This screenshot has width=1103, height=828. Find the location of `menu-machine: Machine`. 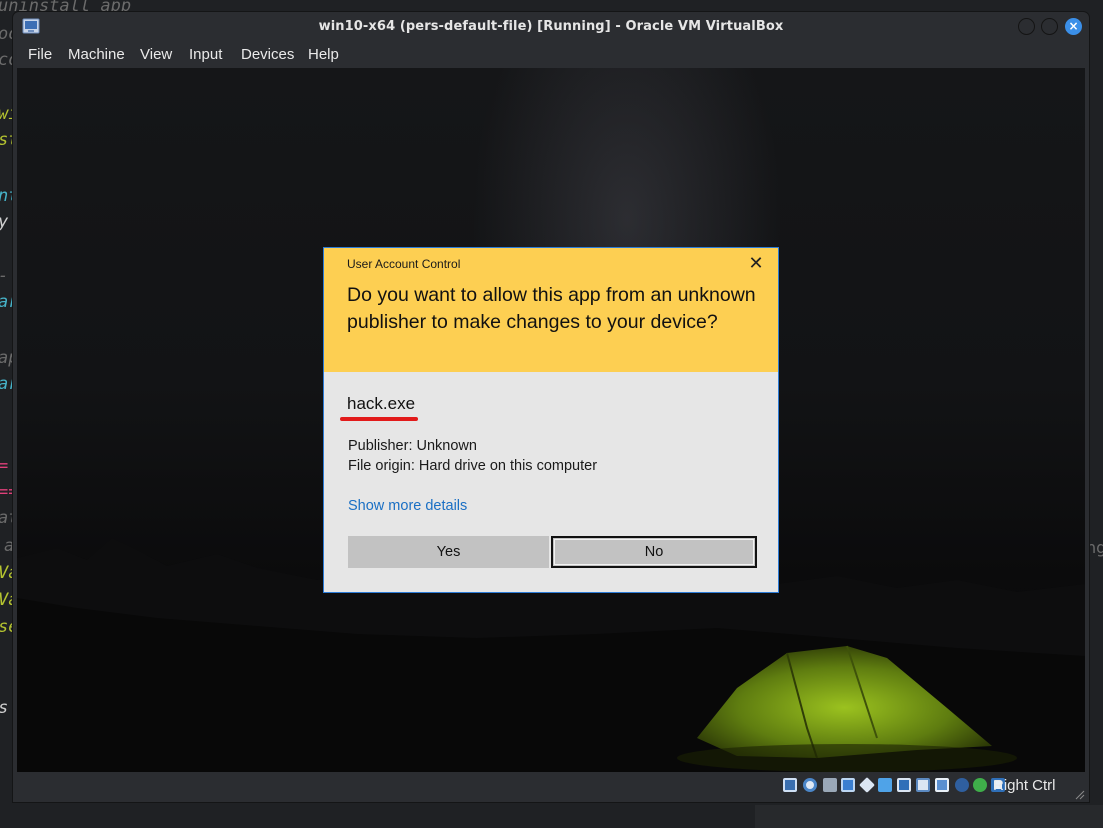

menu-machine: Machine is located at coordinates (96, 54).